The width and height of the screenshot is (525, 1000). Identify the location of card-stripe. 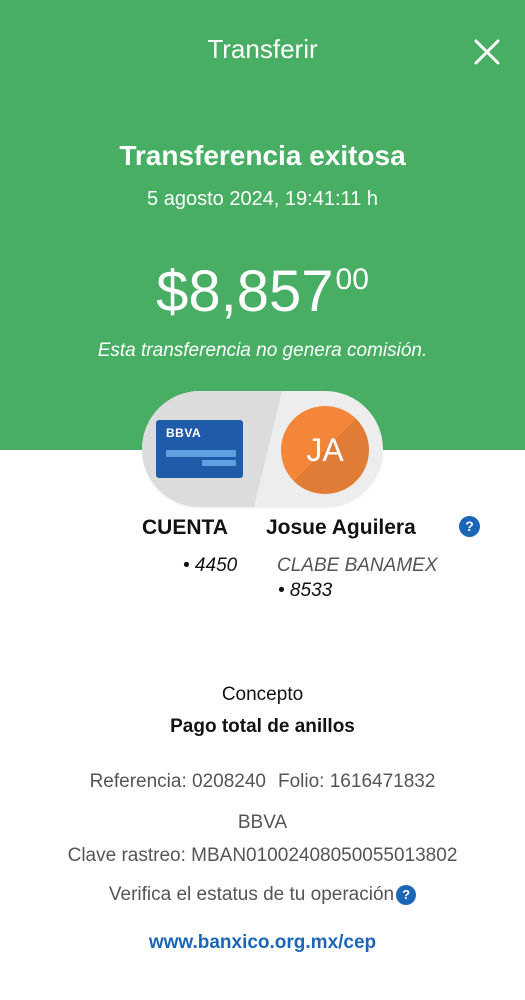
(201, 453).